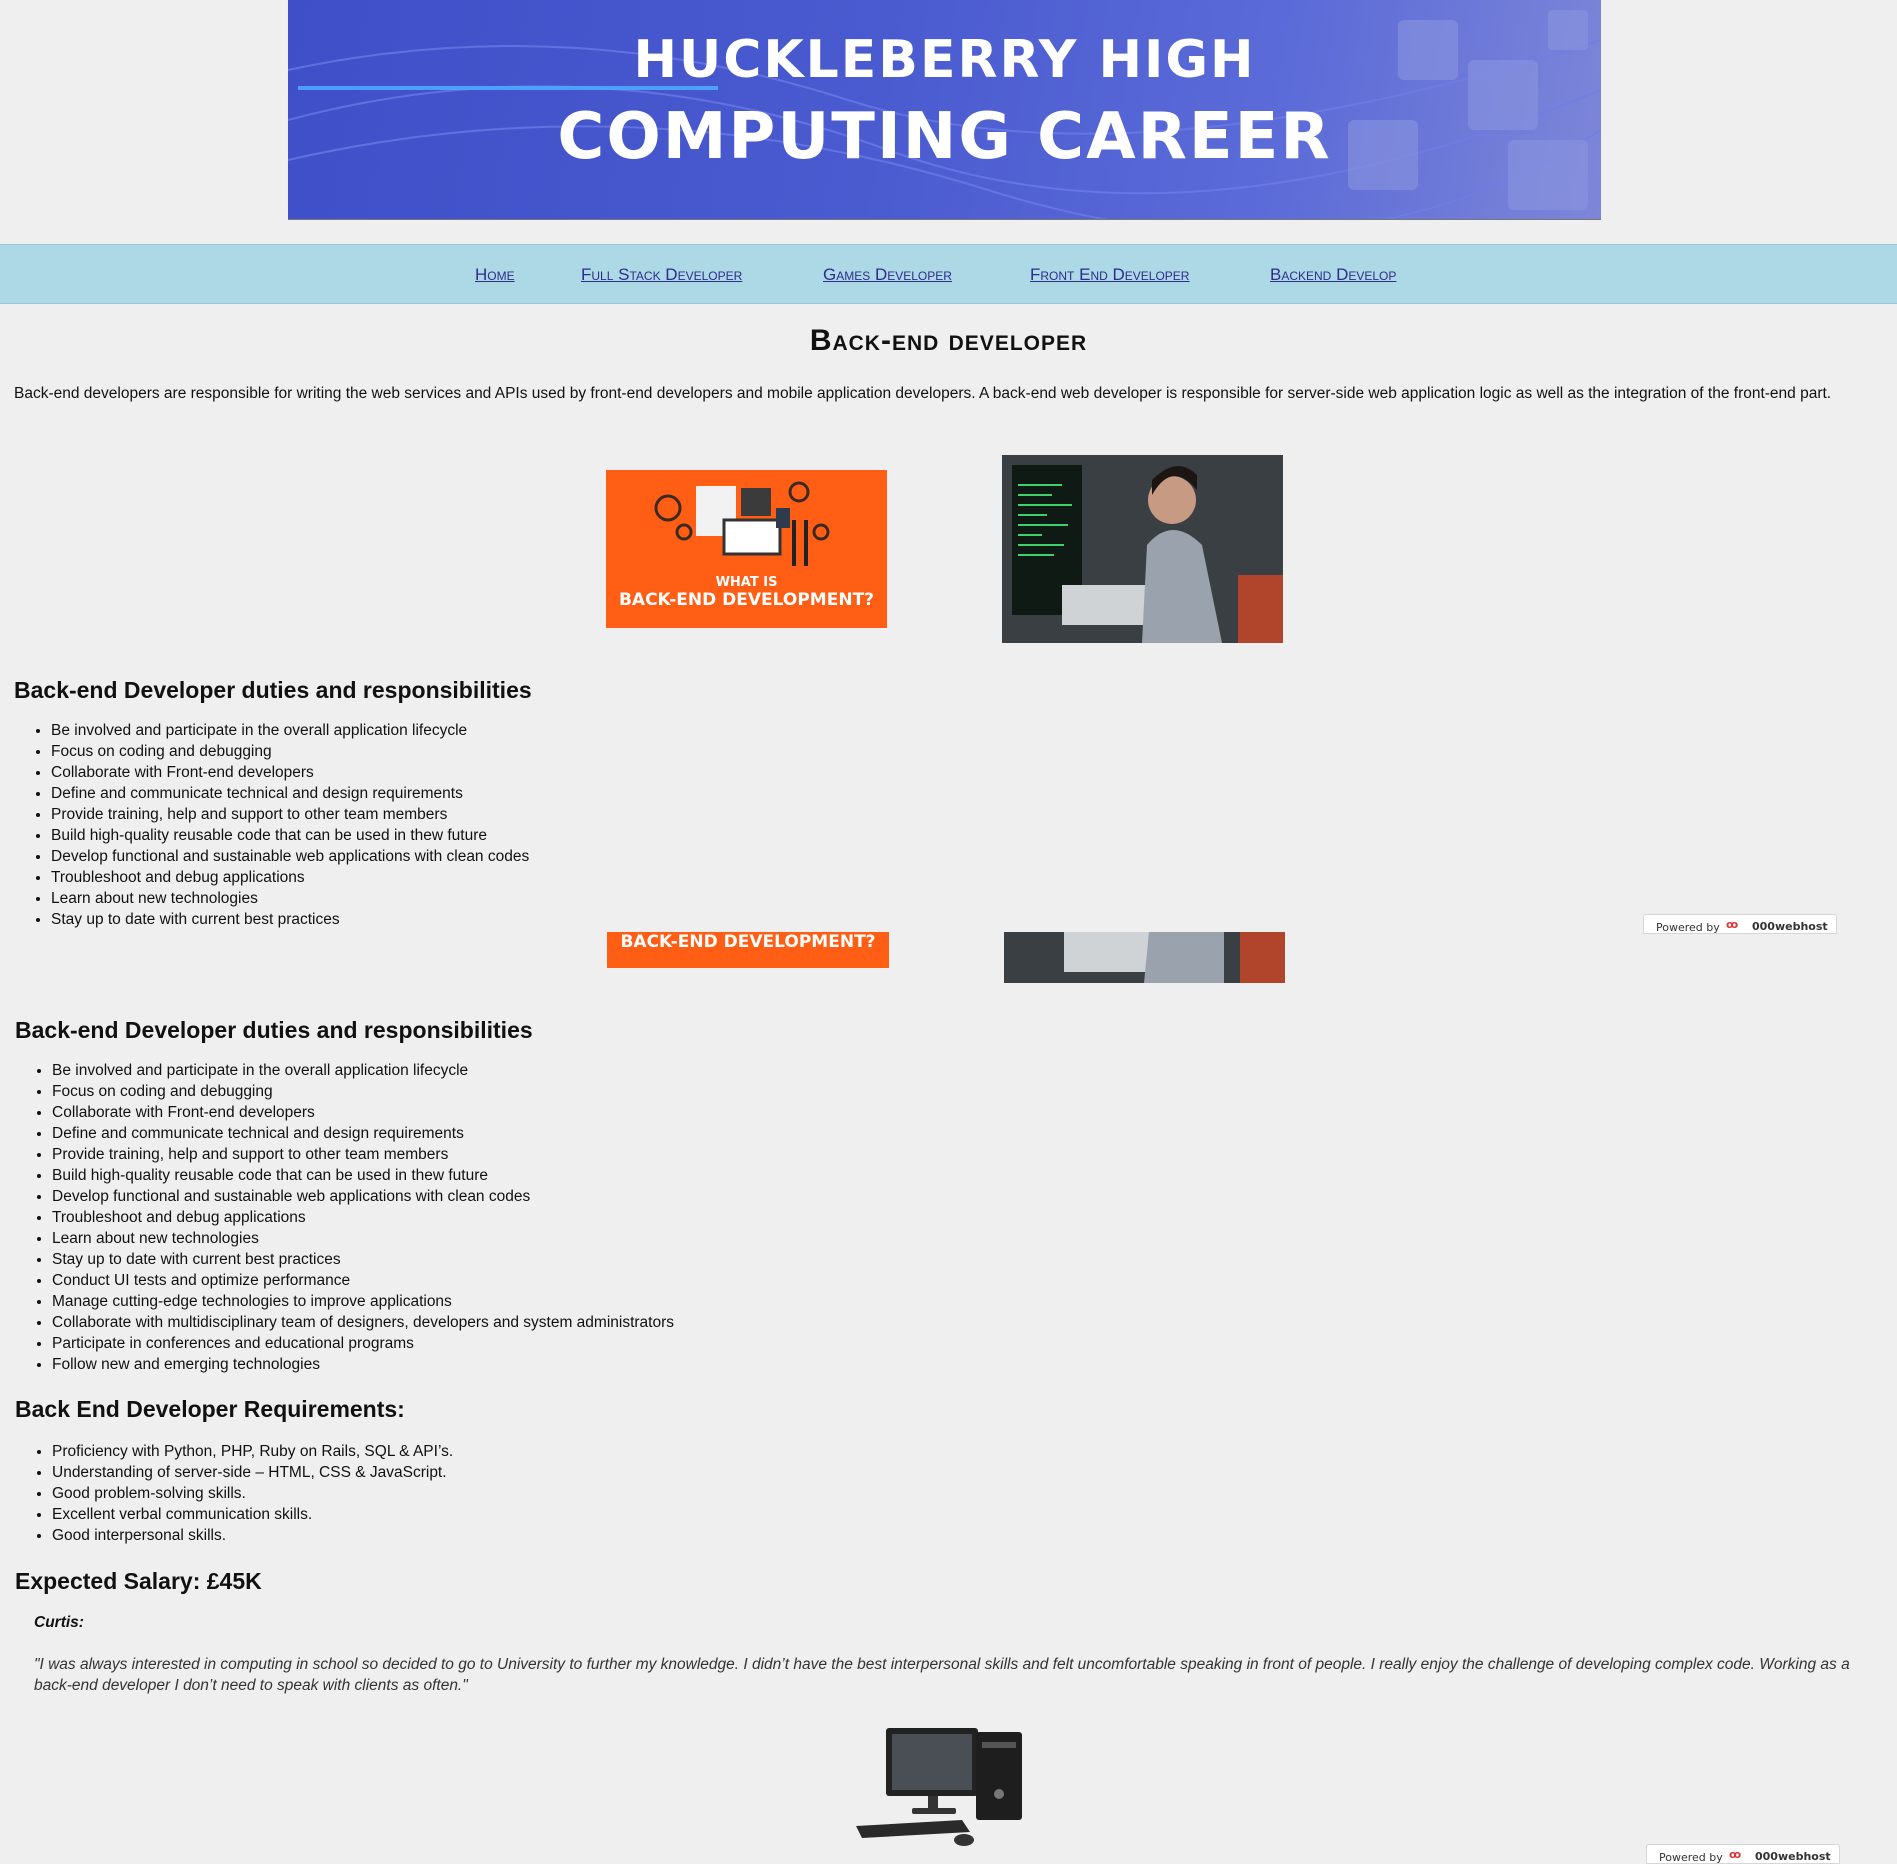  Describe the element at coordinates (363, 1364) in the screenshot. I see `list-item: Follow new and emerging technologies` at that location.